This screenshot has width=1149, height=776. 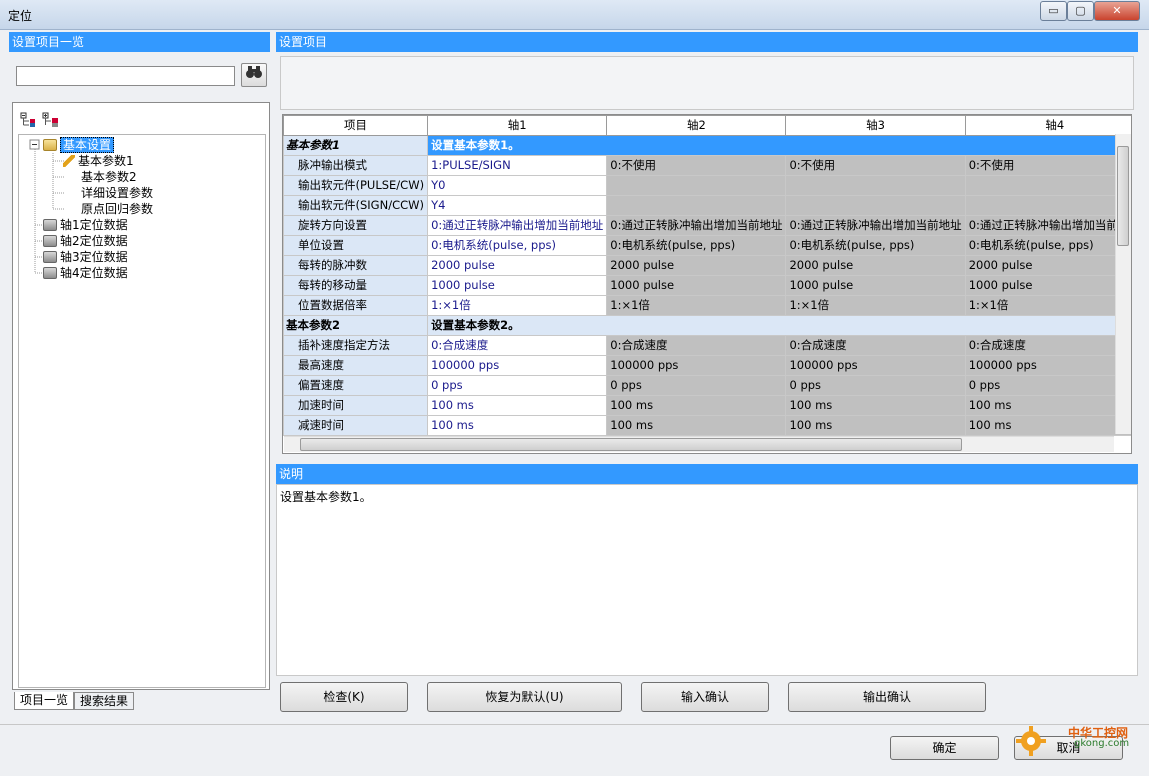 What do you see at coordinates (1123, 196) in the screenshot?
I see `vertical-scroll-thumb` at bounding box center [1123, 196].